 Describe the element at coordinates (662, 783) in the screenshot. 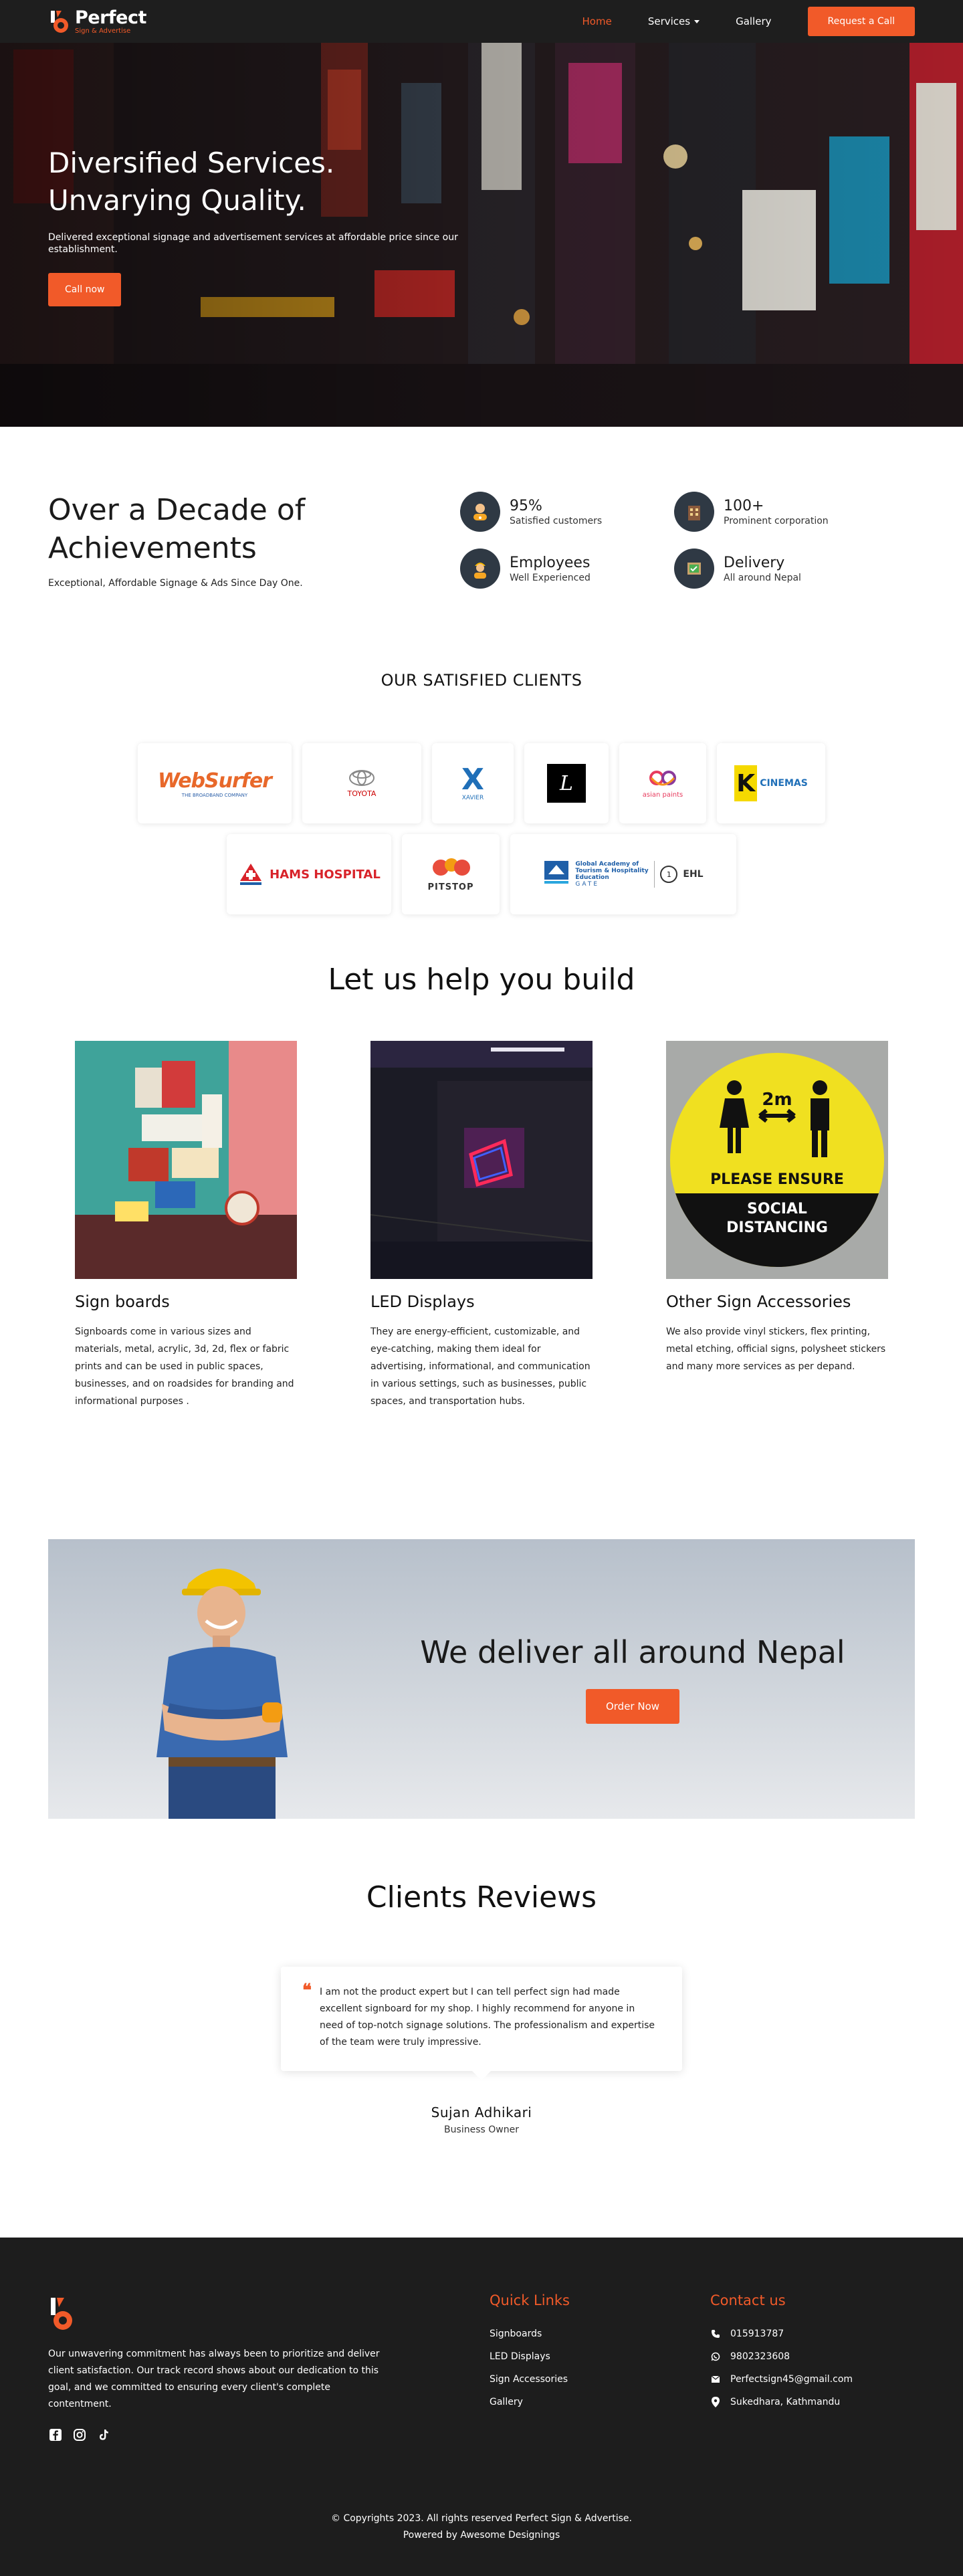

I see `client-logo-asianpaints: asian paints` at that location.